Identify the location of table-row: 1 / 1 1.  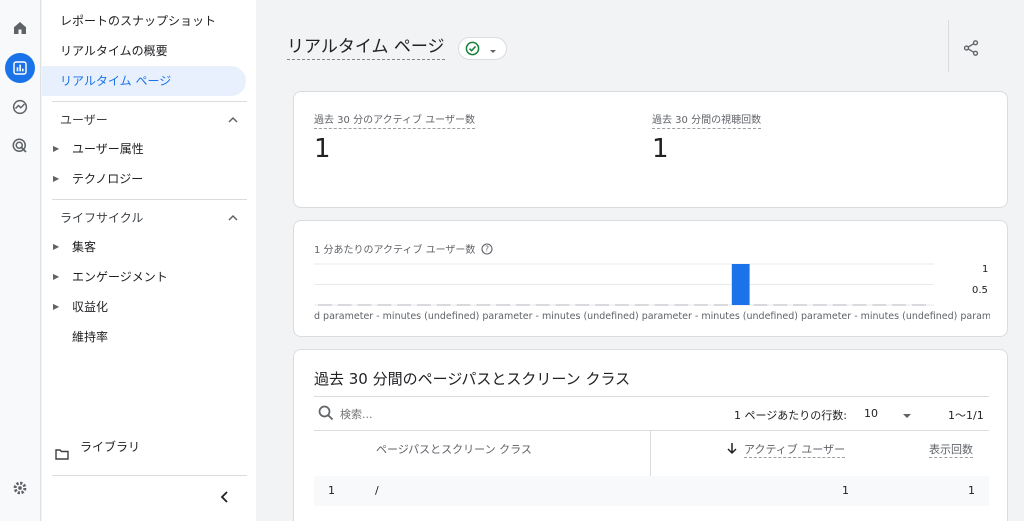
(651, 491).